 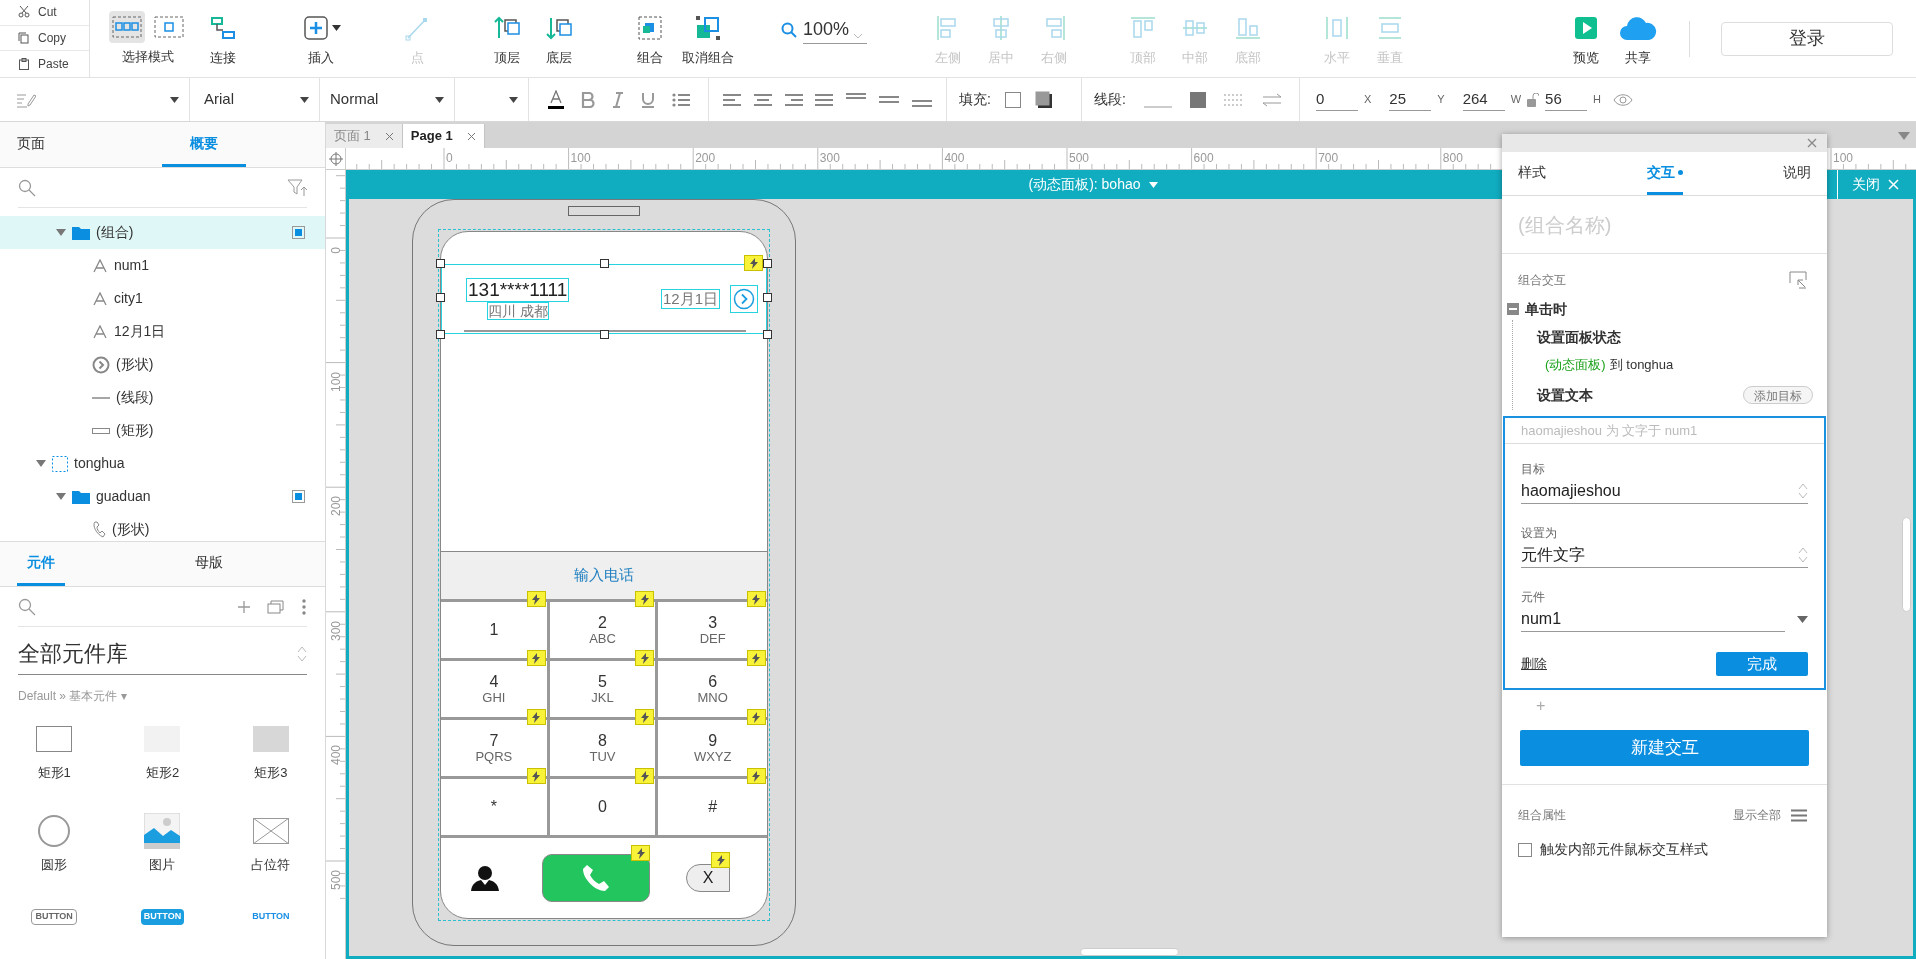 I want to click on circle-widget-icon, so click(x=54, y=831).